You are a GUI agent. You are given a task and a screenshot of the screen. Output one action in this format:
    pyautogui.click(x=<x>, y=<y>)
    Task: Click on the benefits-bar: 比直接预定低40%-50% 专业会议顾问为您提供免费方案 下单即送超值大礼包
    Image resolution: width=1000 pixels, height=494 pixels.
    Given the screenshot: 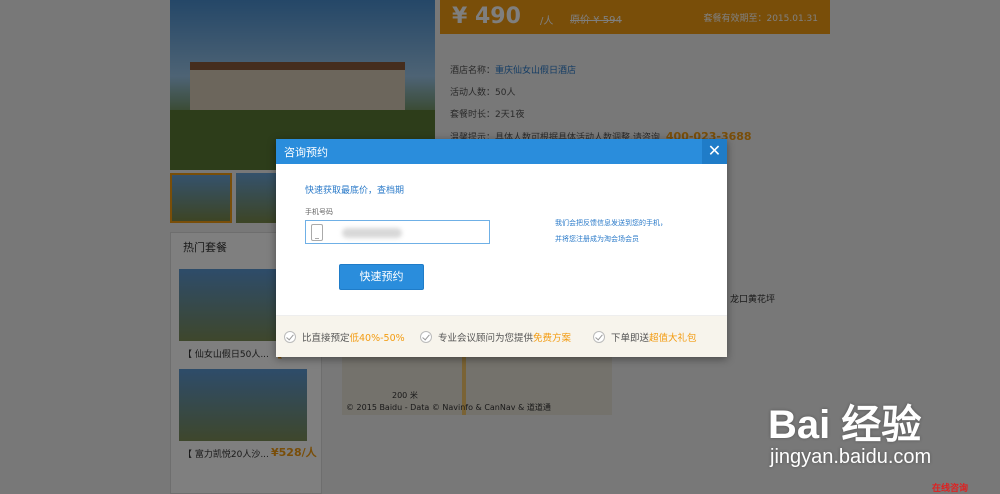 What is the action you would take?
    pyautogui.click(x=501, y=336)
    